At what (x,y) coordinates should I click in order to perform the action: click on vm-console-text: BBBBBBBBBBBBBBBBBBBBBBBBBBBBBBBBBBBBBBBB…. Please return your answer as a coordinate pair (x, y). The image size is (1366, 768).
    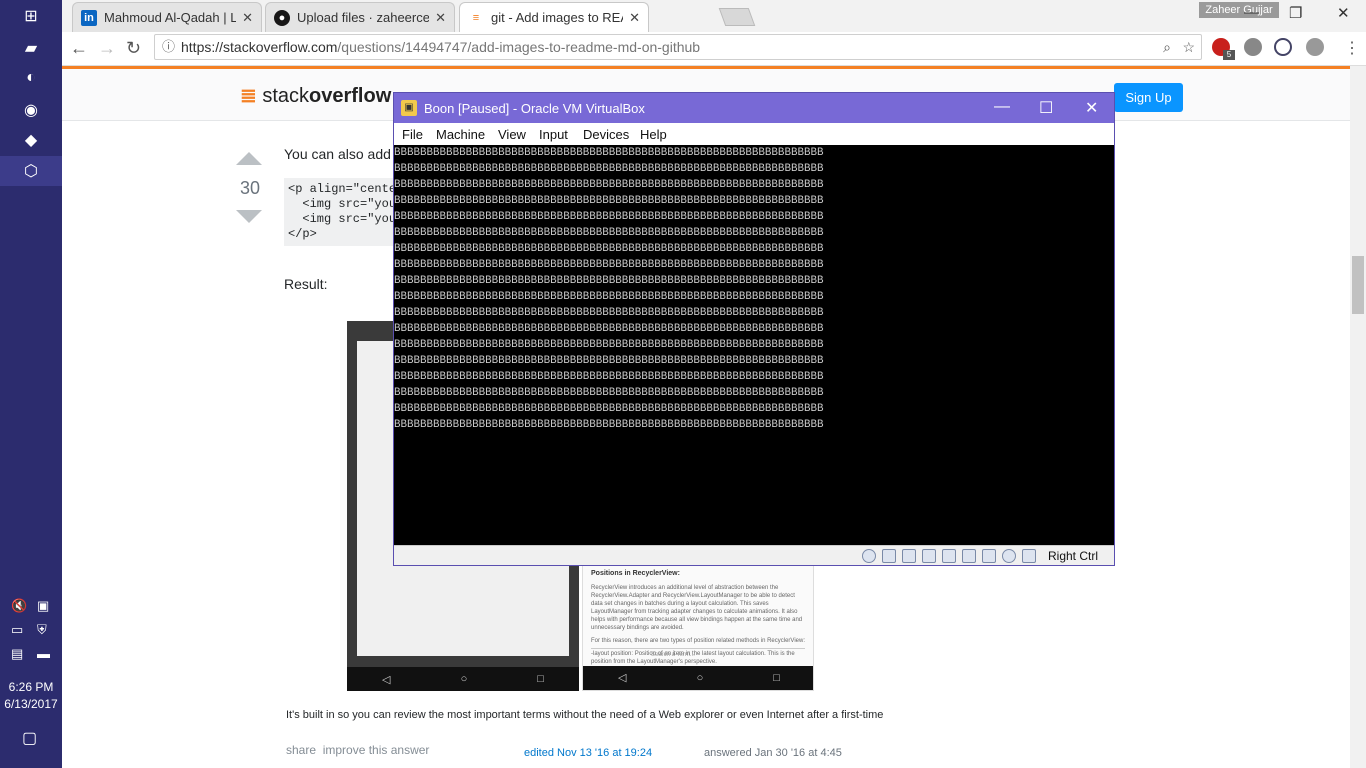
    Looking at the image, I should click on (609, 289).